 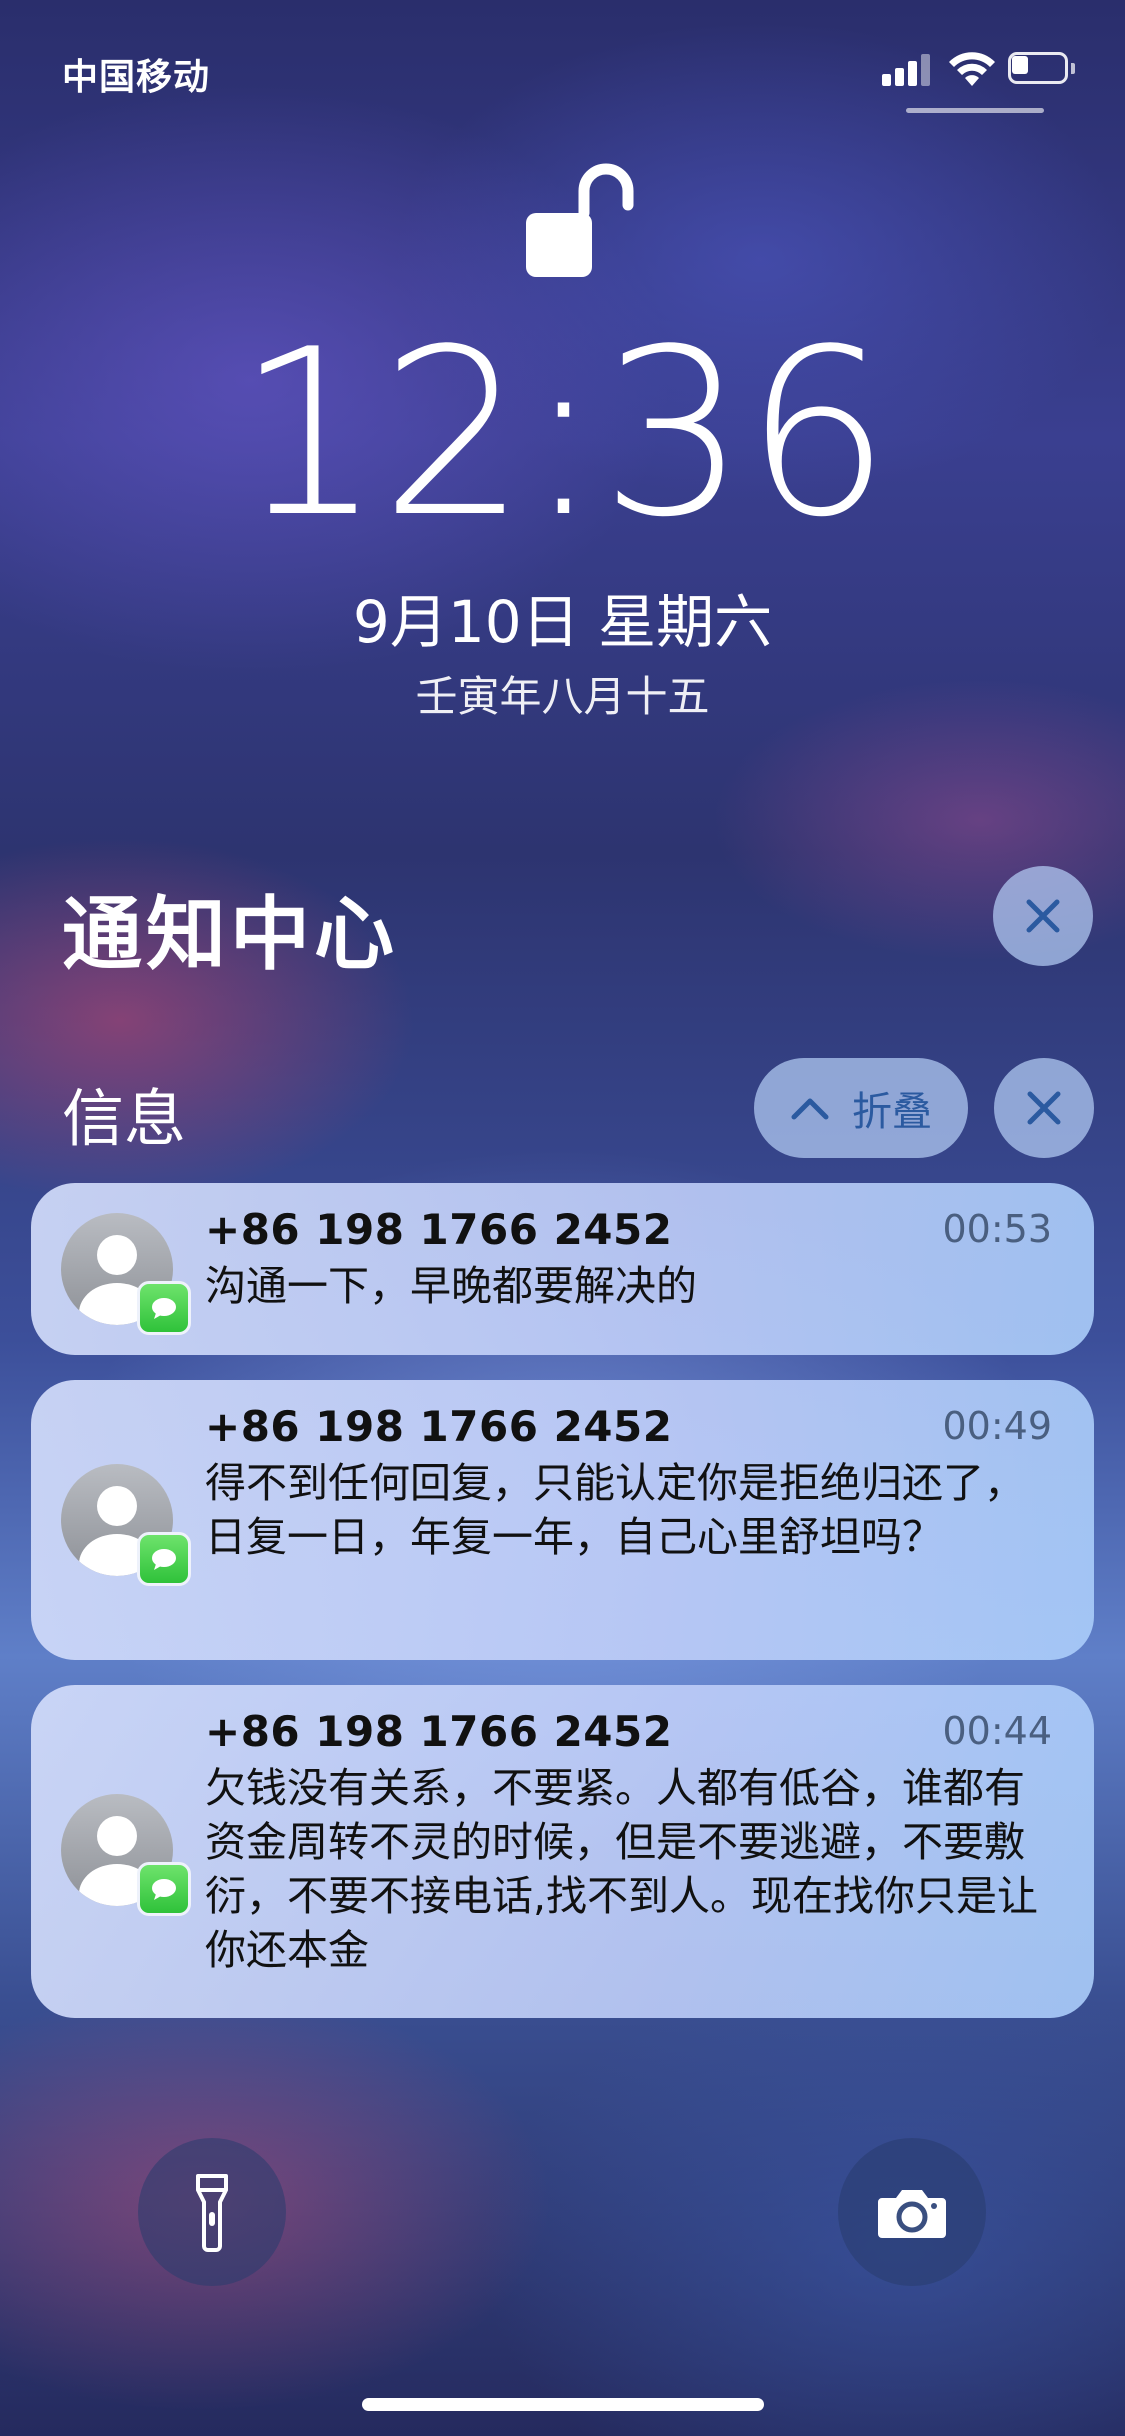 What do you see at coordinates (580, 220) in the screenshot?
I see `unlocked-padlock-icon` at bounding box center [580, 220].